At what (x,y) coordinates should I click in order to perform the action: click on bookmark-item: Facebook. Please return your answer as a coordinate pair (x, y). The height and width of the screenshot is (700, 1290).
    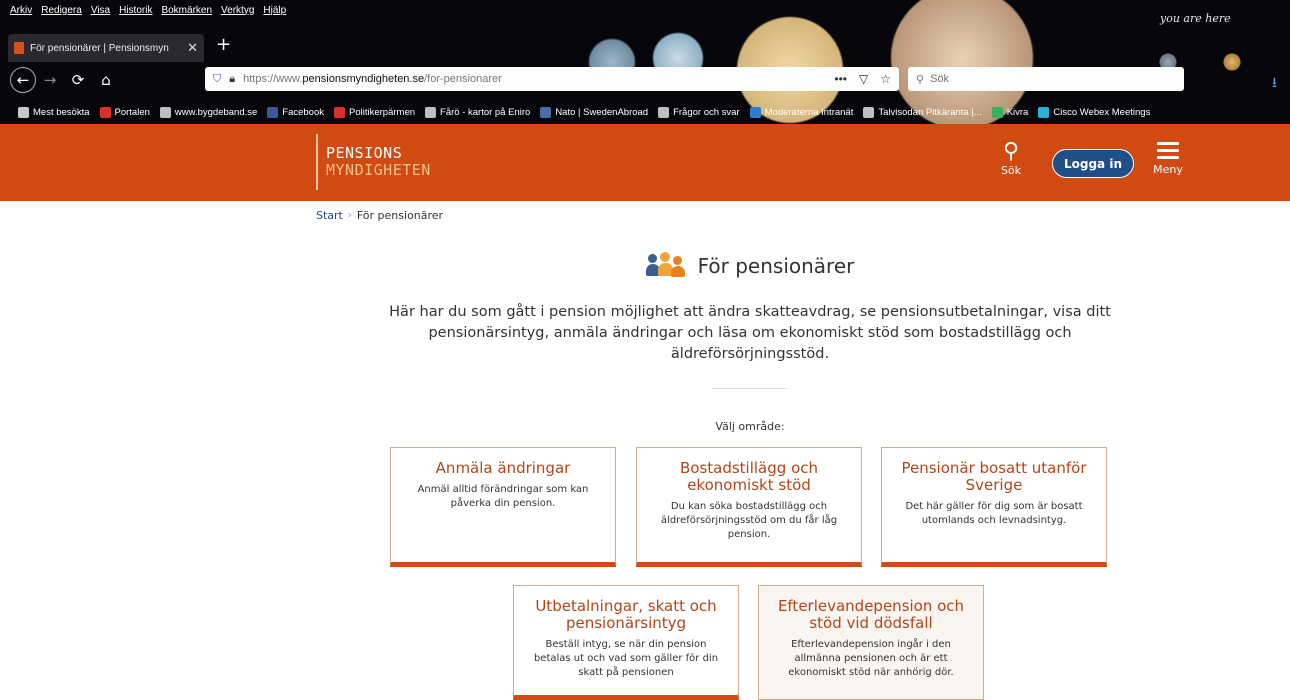
    Looking at the image, I should click on (296, 112).